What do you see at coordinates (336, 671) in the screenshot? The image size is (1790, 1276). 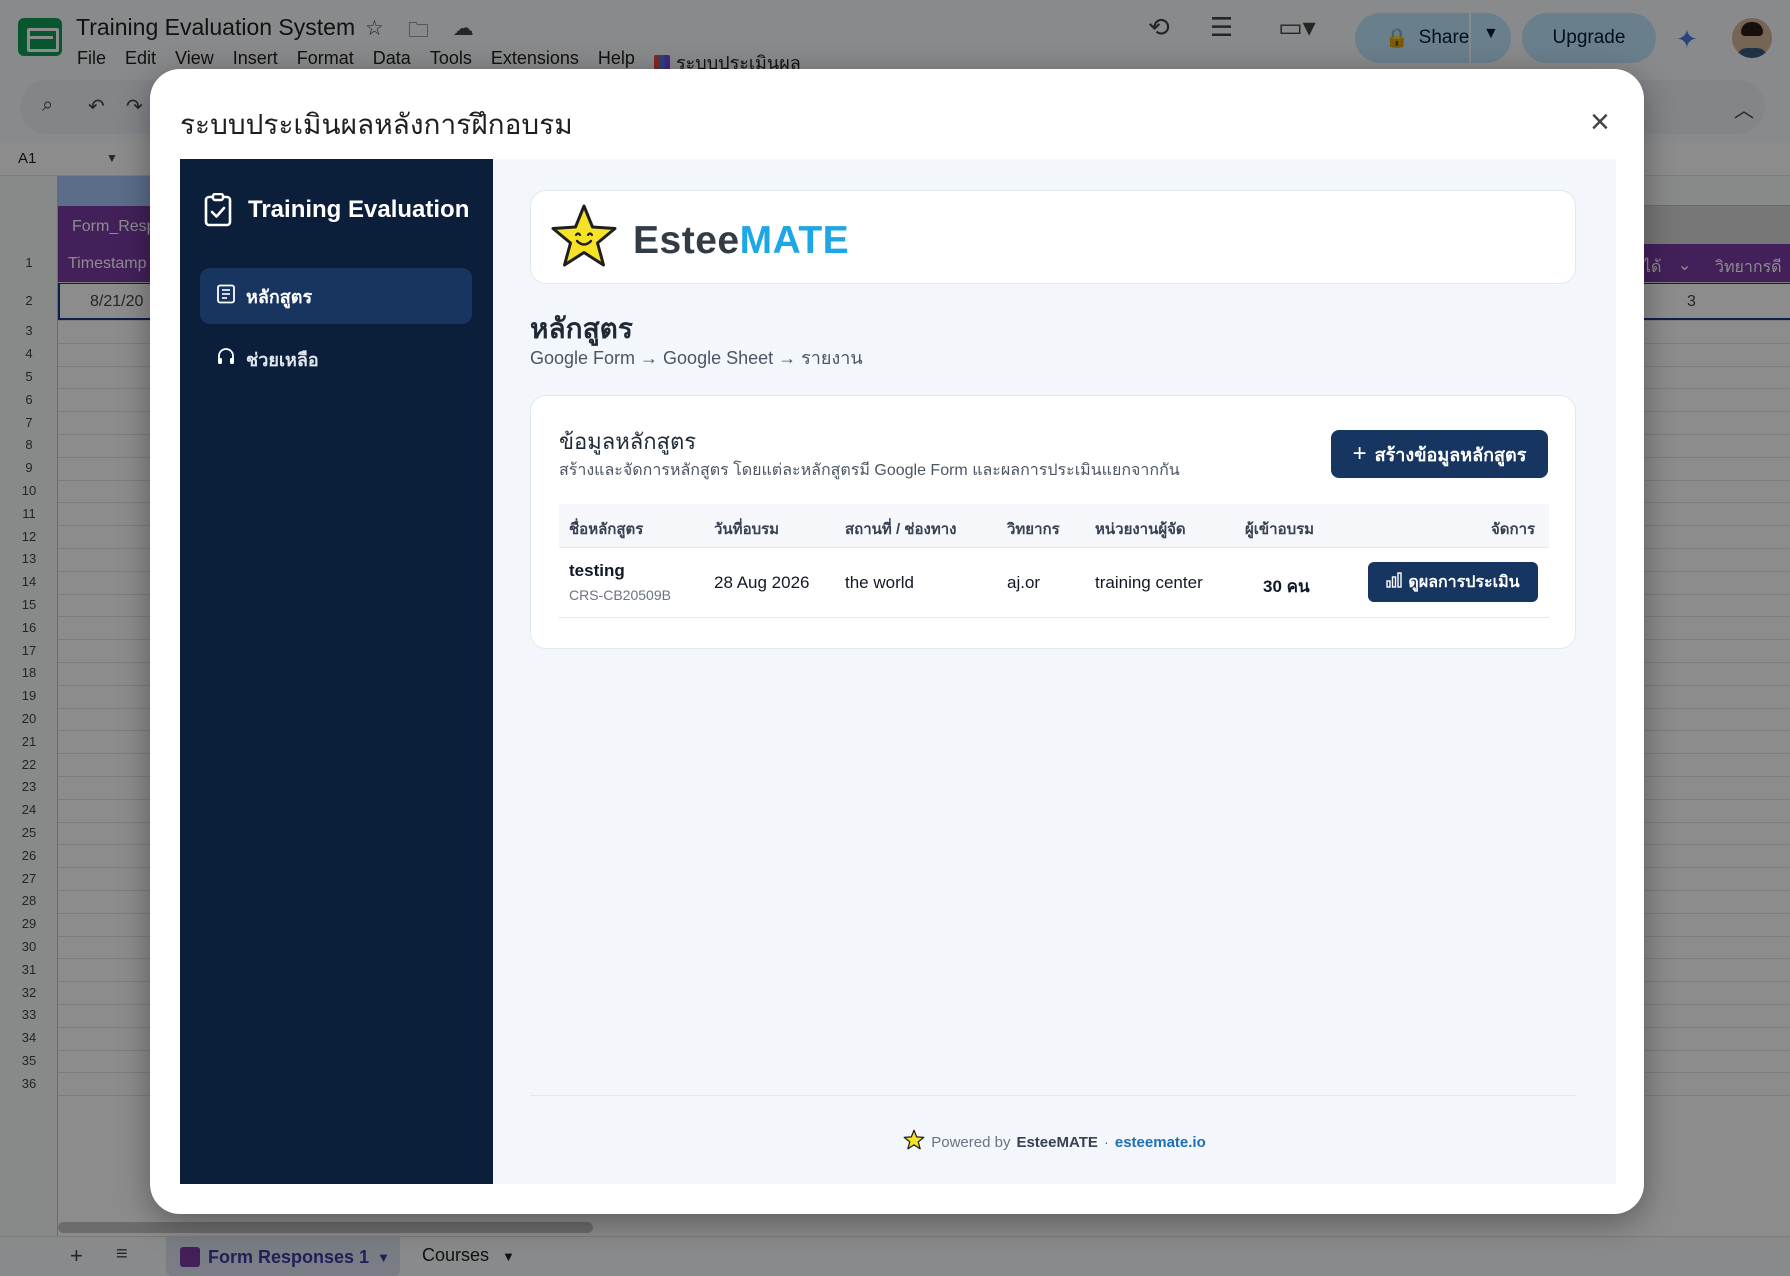 I see `sidebar: Training Evaluation หลักสูตร ช่วยเหลือ` at bounding box center [336, 671].